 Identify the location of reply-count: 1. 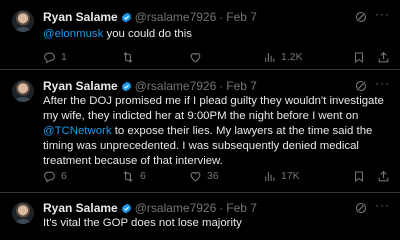
(64, 57).